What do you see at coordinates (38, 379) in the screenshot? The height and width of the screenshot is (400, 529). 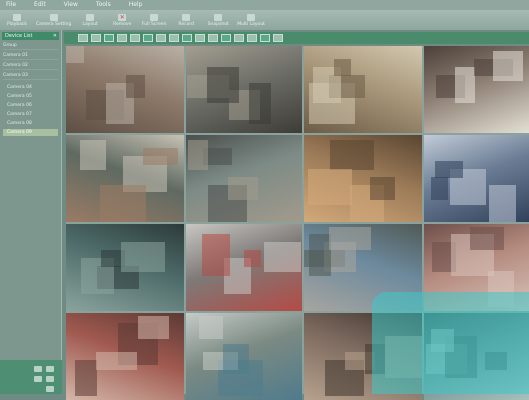 I see `ptz-down-button` at bounding box center [38, 379].